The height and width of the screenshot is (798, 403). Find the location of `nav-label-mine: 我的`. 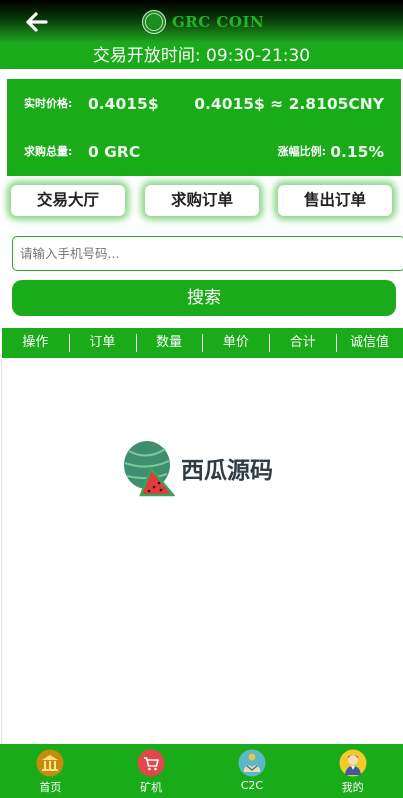

nav-label-mine: 我的 is located at coordinates (352, 787).